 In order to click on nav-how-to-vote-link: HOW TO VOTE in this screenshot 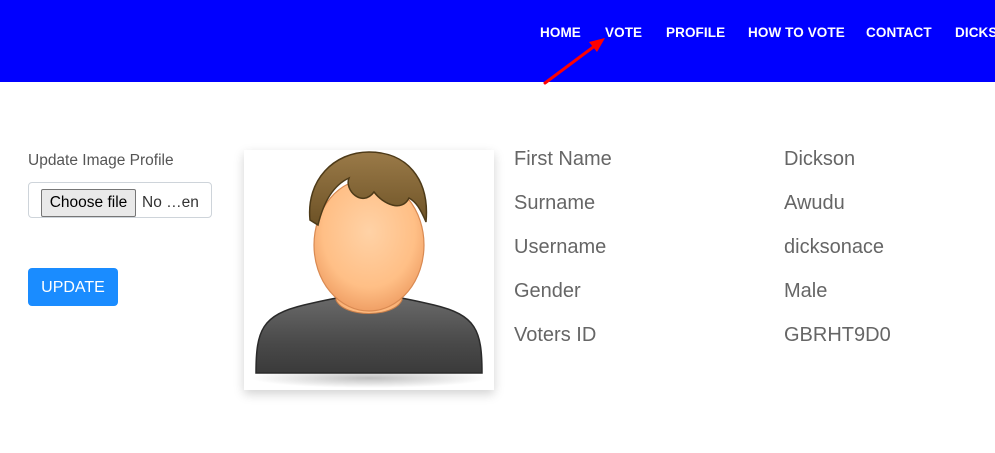, I will do `click(796, 32)`.